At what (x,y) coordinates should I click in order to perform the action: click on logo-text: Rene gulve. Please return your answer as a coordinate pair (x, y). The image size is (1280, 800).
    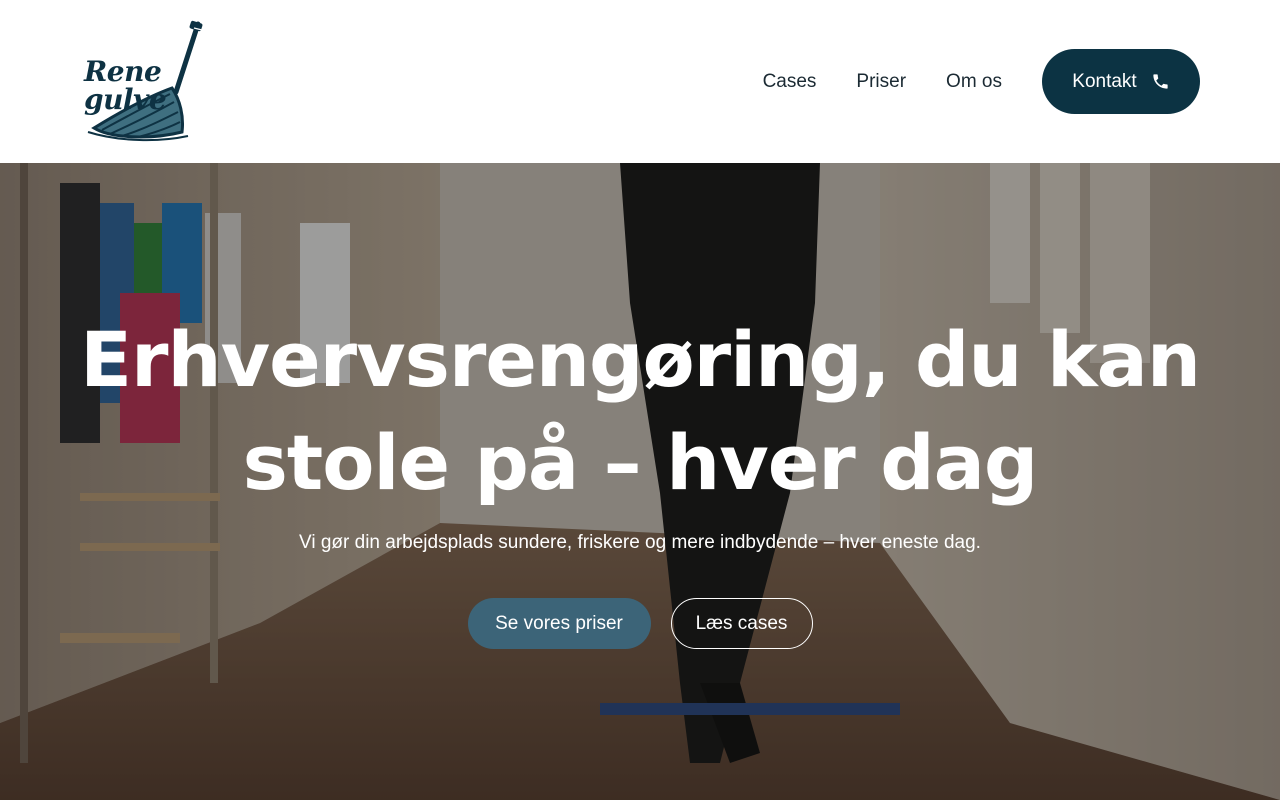
    Looking at the image, I should click on (125, 85).